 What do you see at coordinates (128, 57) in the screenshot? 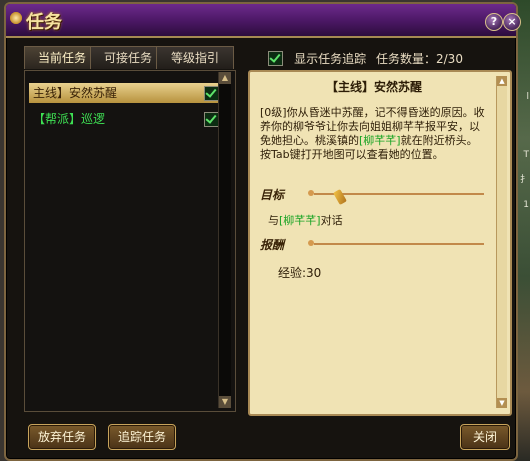
I see `tab-available-quests: 可接任务` at bounding box center [128, 57].